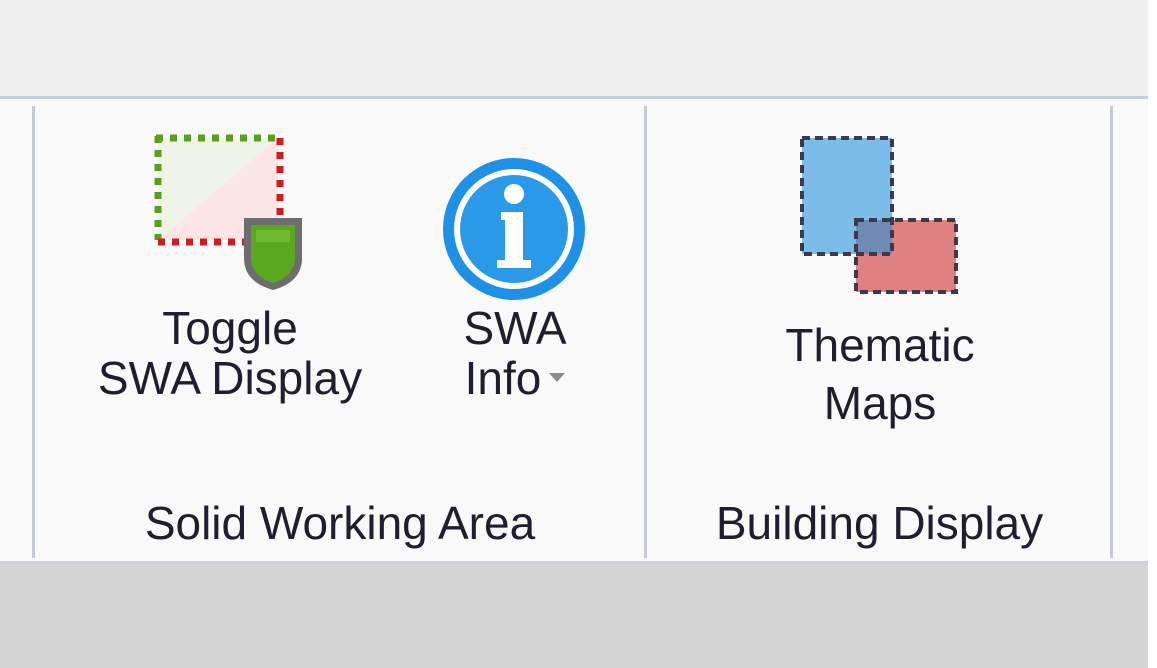 Image resolution: width=1157 pixels, height=668 pixels. What do you see at coordinates (574, 49) in the screenshot?
I see `ribbon-tab-strip` at bounding box center [574, 49].